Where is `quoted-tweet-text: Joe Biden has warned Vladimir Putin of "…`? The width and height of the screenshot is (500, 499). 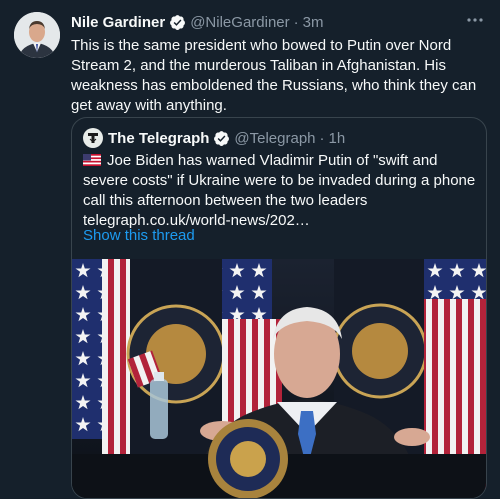
quoted-tweet-text: Joe Biden has warned Vladimir Putin of "… is located at coordinates (280, 191).